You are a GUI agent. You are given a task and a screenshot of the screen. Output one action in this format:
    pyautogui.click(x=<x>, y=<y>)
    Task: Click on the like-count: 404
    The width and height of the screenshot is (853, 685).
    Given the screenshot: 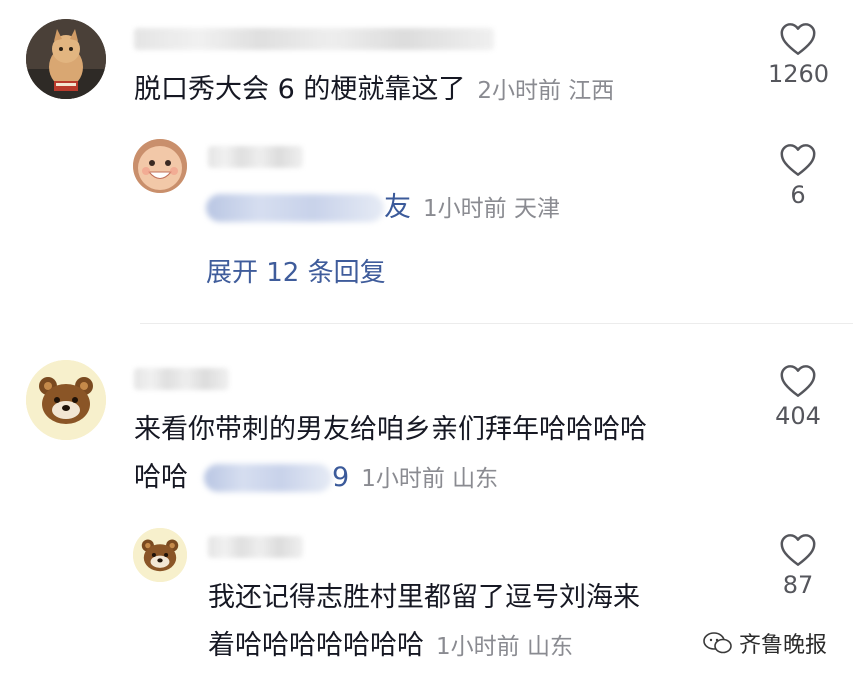 What is the action you would take?
    pyautogui.click(x=798, y=416)
    